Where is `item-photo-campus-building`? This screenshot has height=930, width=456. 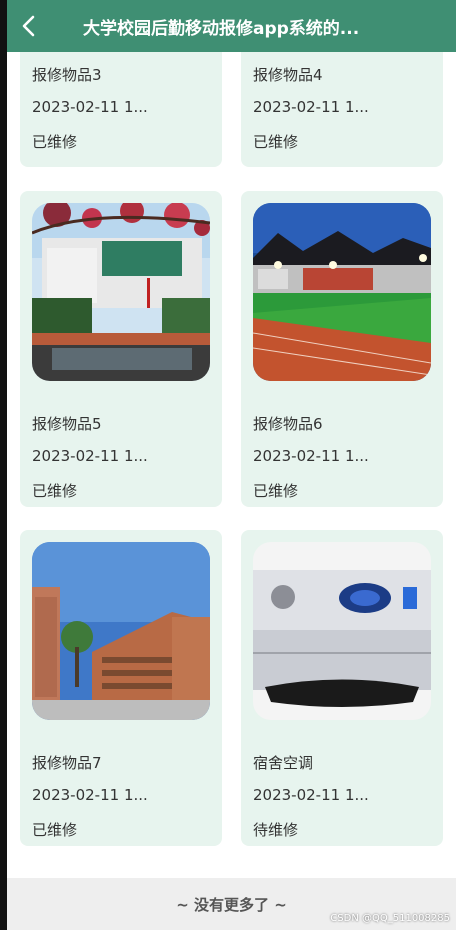
item-photo-campus-building is located at coordinates (121, 292).